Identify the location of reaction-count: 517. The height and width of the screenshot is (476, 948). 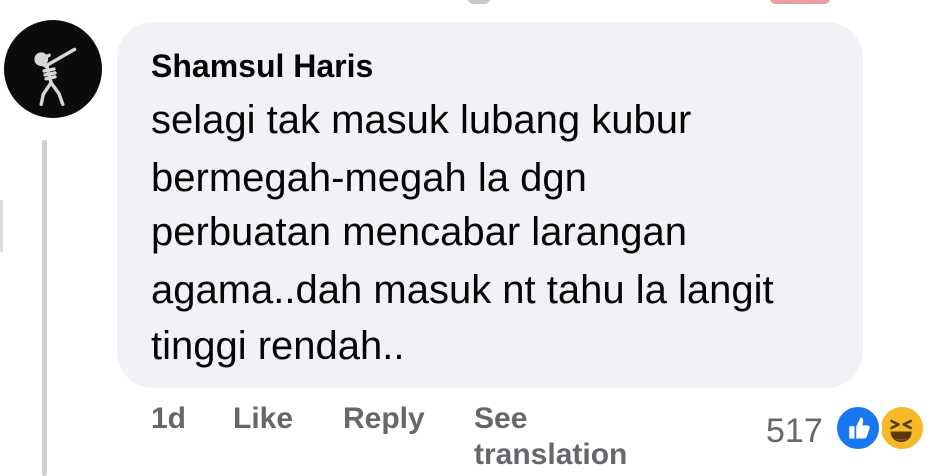
(794, 431).